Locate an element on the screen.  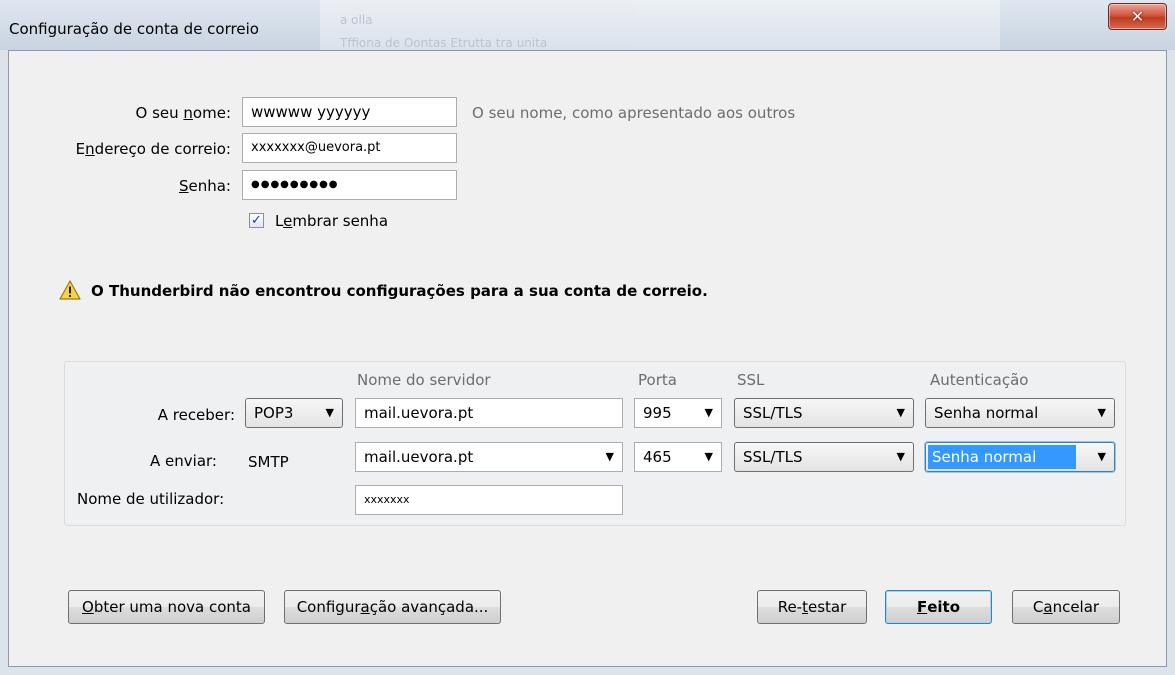
incoming-auth-select: Senha normal ▼ is located at coordinates (1020, 413).